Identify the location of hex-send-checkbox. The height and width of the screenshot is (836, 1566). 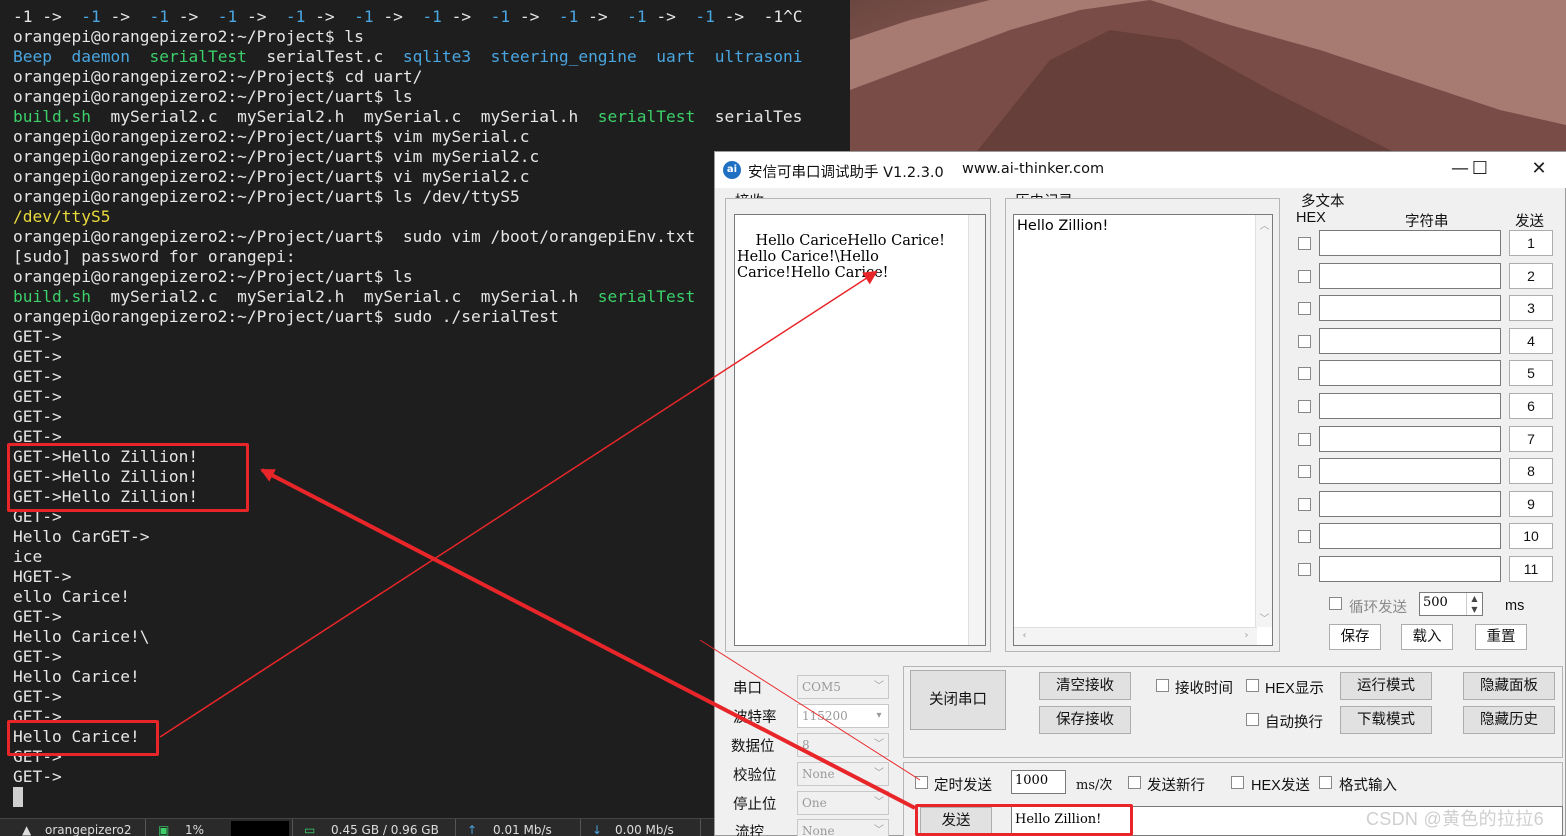
(1237, 782).